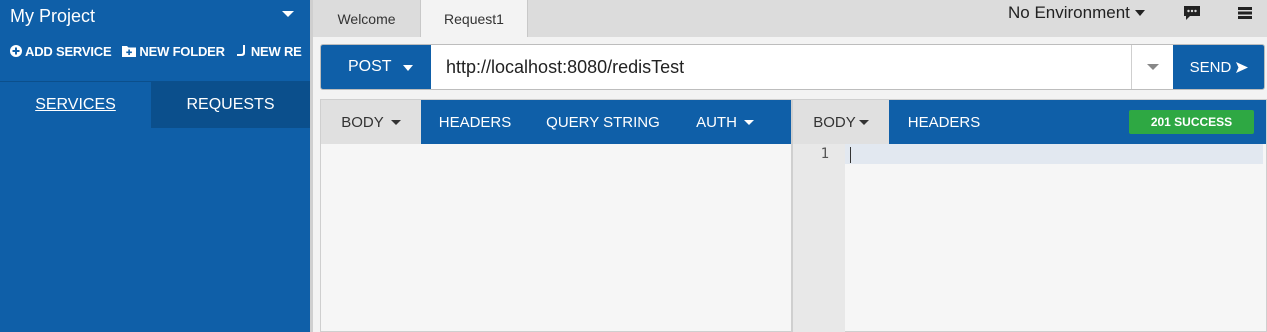 The width and height of the screenshot is (1267, 332). I want to click on method-selector: POST, so click(376, 67).